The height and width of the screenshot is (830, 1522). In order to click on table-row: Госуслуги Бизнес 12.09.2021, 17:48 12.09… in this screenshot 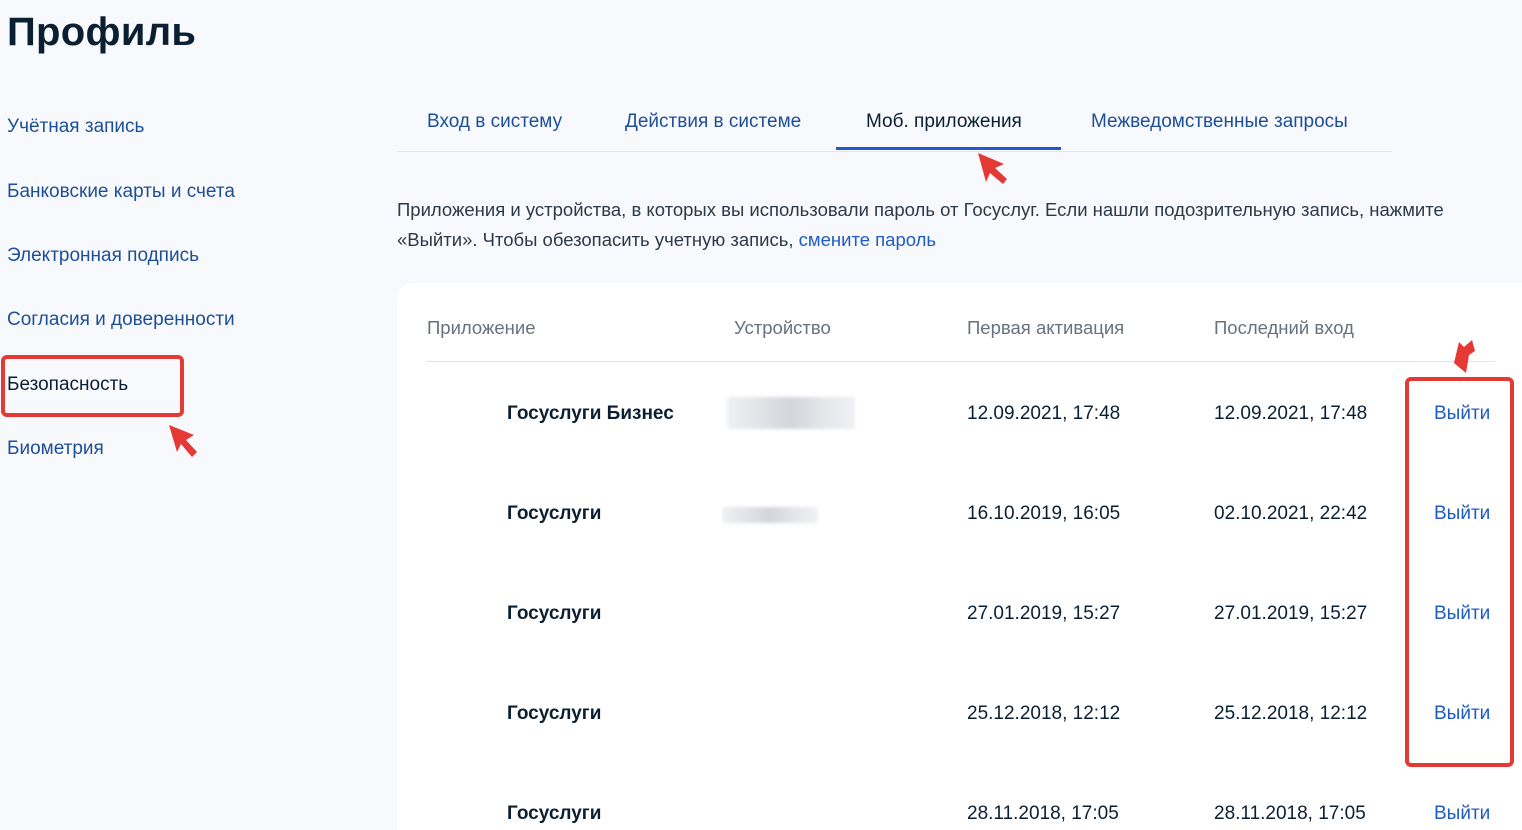, I will do `click(957, 415)`.